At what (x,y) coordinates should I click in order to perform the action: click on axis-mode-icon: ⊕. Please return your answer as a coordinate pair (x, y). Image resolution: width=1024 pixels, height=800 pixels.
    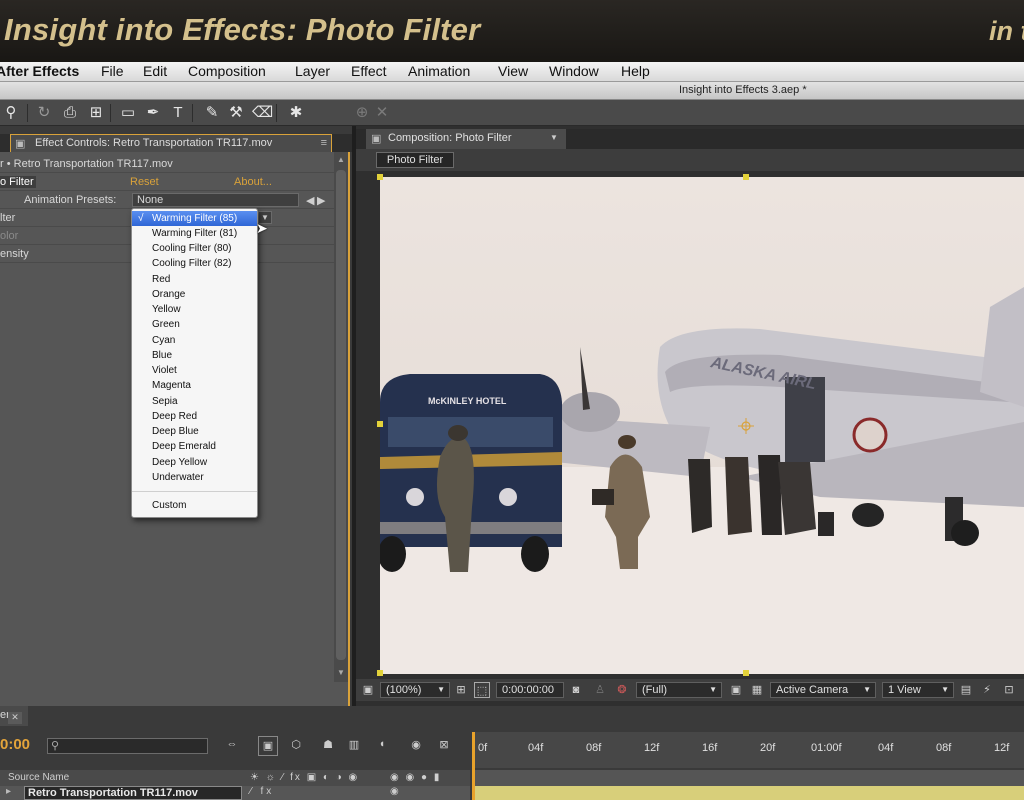
    Looking at the image, I should click on (362, 113).